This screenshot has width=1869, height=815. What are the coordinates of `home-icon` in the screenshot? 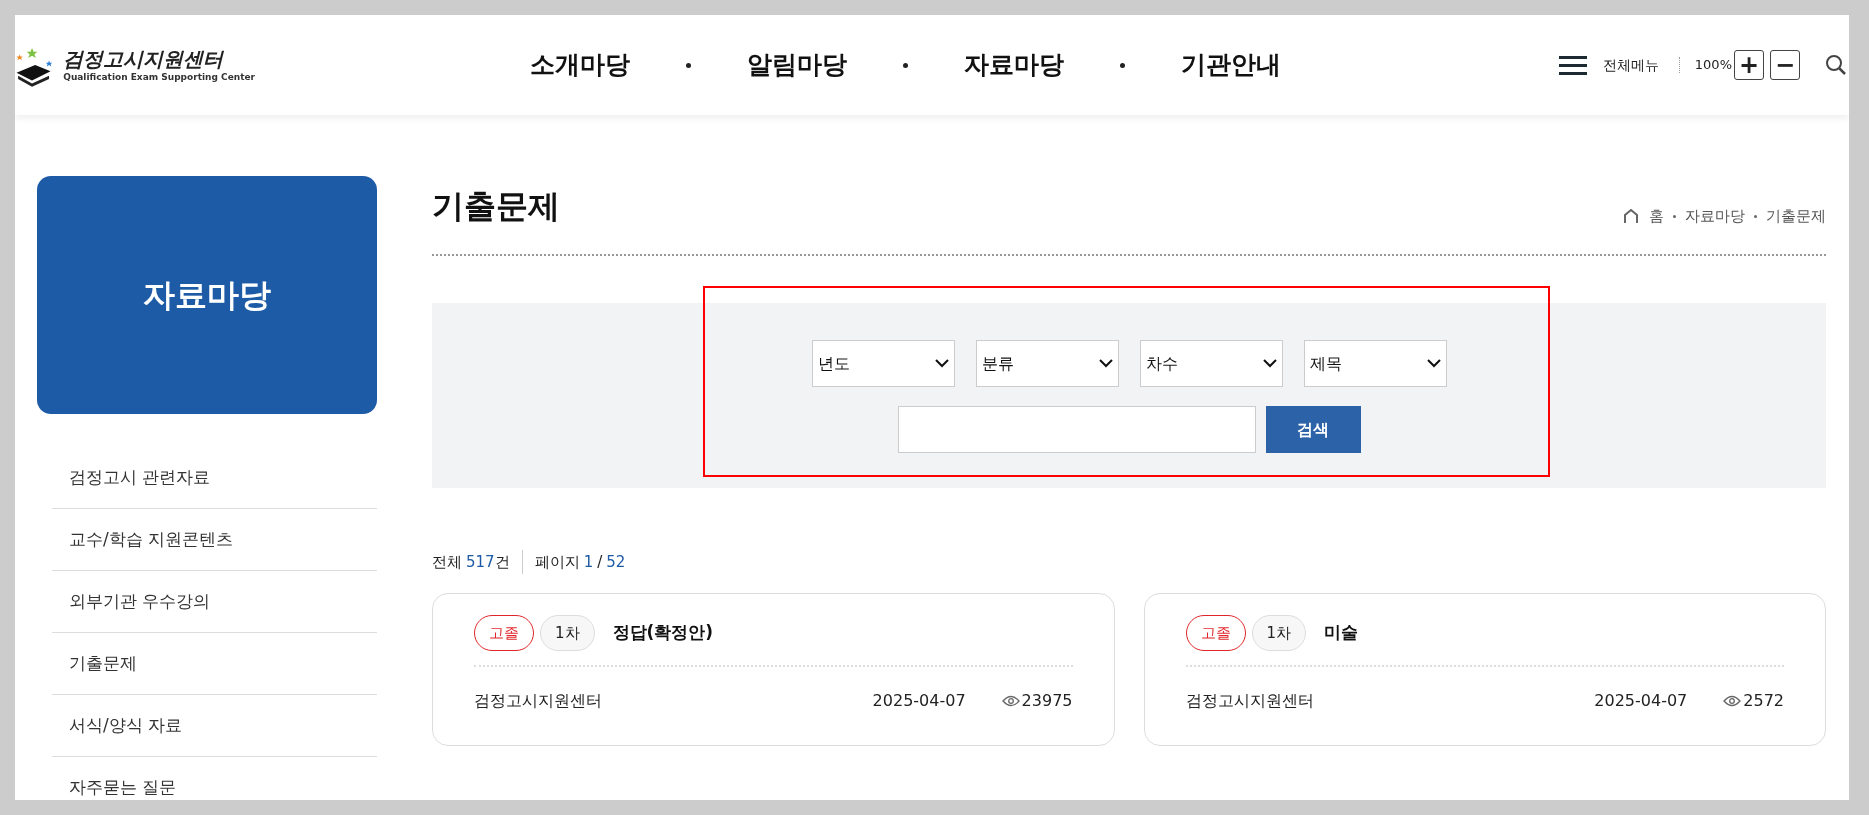 It's located at (1631, 216).